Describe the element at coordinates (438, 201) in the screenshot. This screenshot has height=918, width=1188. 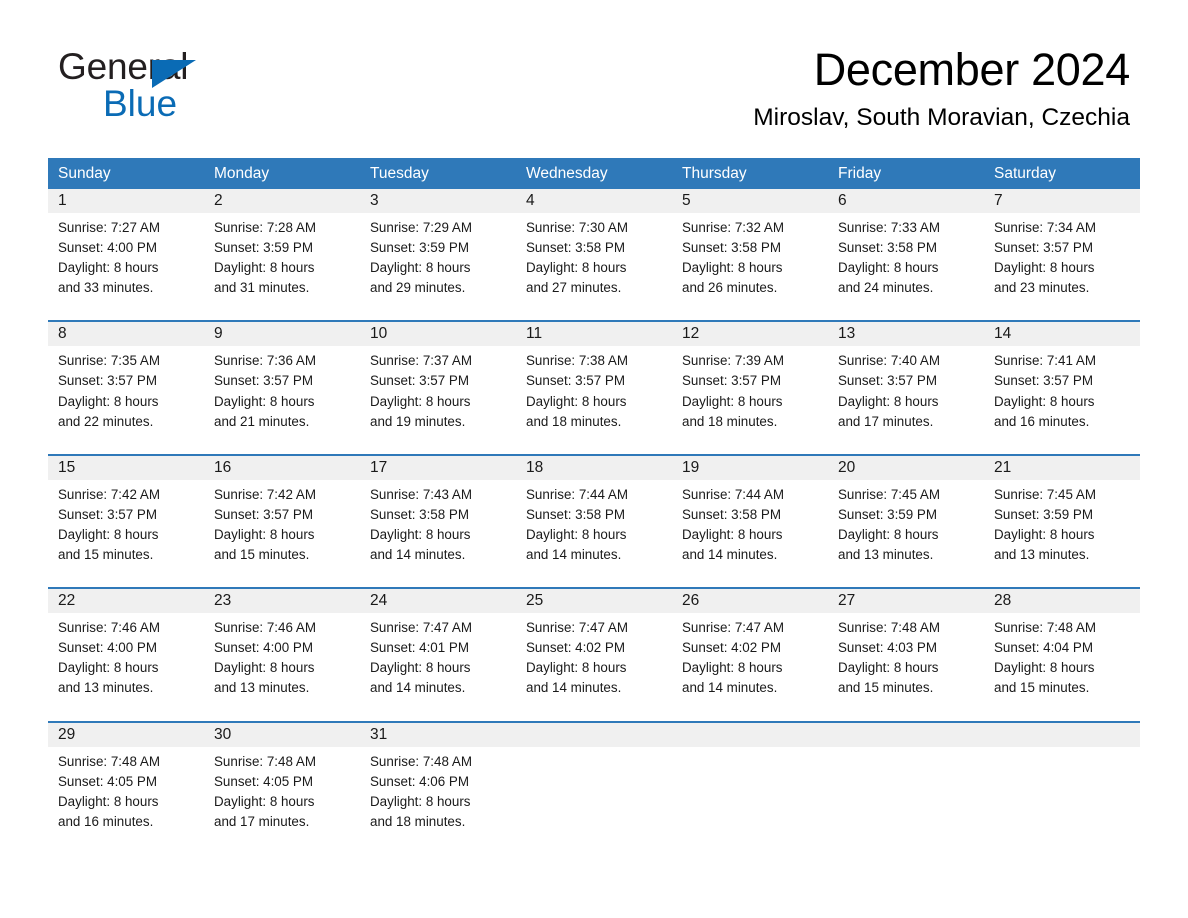
I see `day-number: 3` at that location.